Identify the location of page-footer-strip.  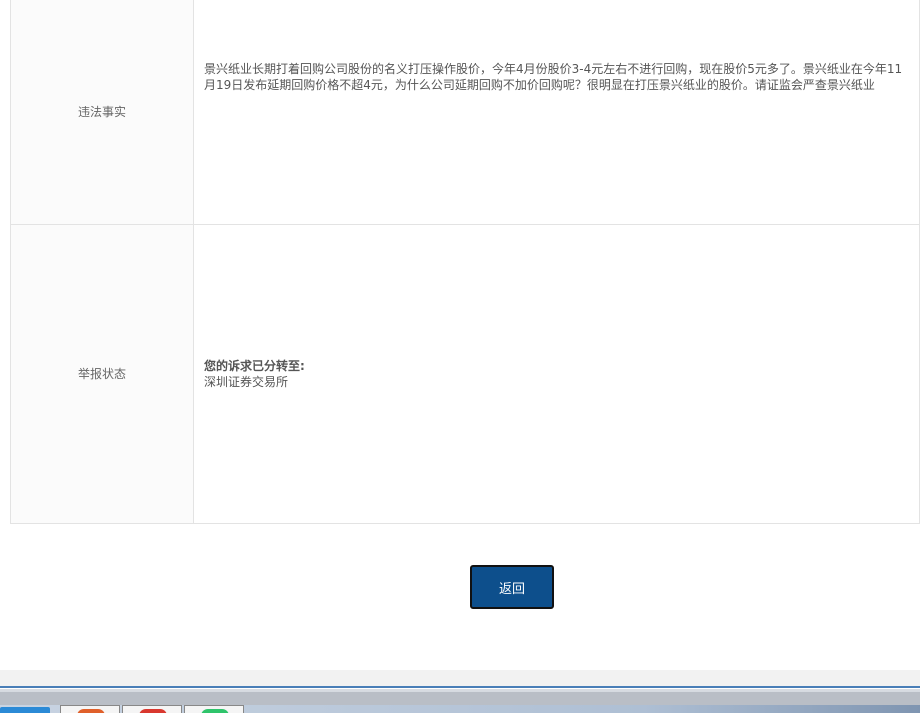
(460, 678).